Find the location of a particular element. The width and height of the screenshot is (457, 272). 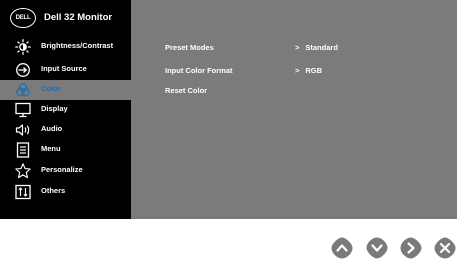

submenu-row-input-color-format: Input Color Format > RGB is located at coordinates (243, 72).